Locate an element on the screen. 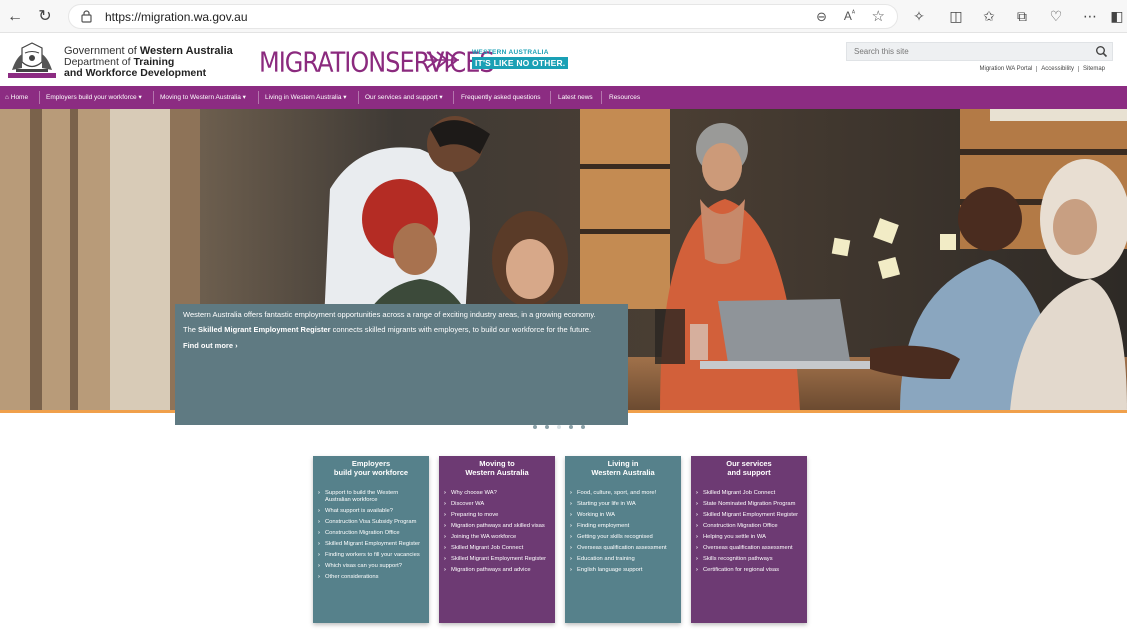 Image resolution: width=1127 pixels, height=635 pixels. nav-news: Latest news is located at coordinates (575, 97).